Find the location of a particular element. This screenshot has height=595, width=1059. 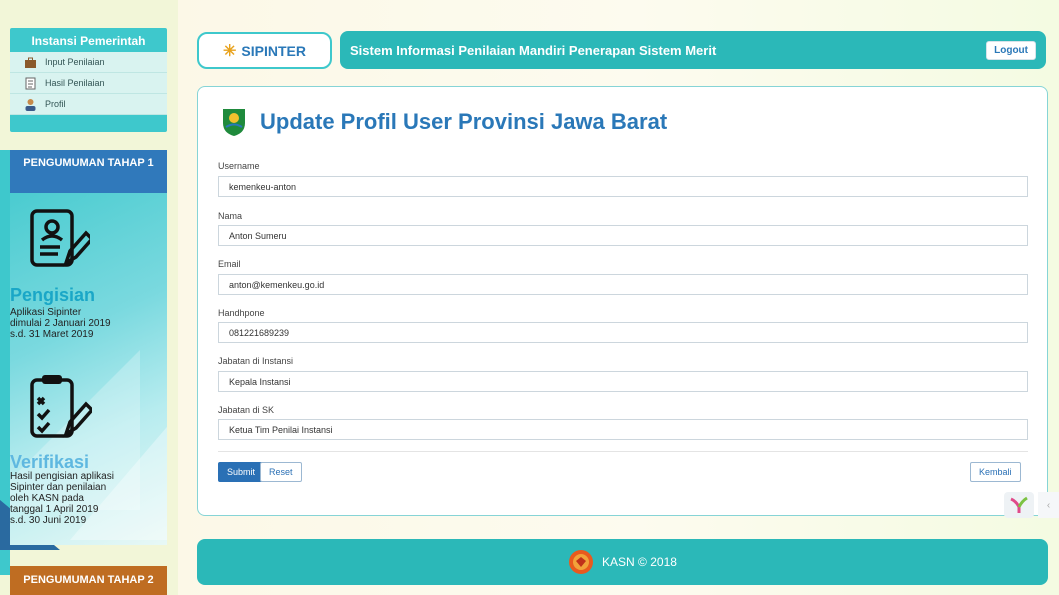

handphone-field is located at coordinates (623, 332).